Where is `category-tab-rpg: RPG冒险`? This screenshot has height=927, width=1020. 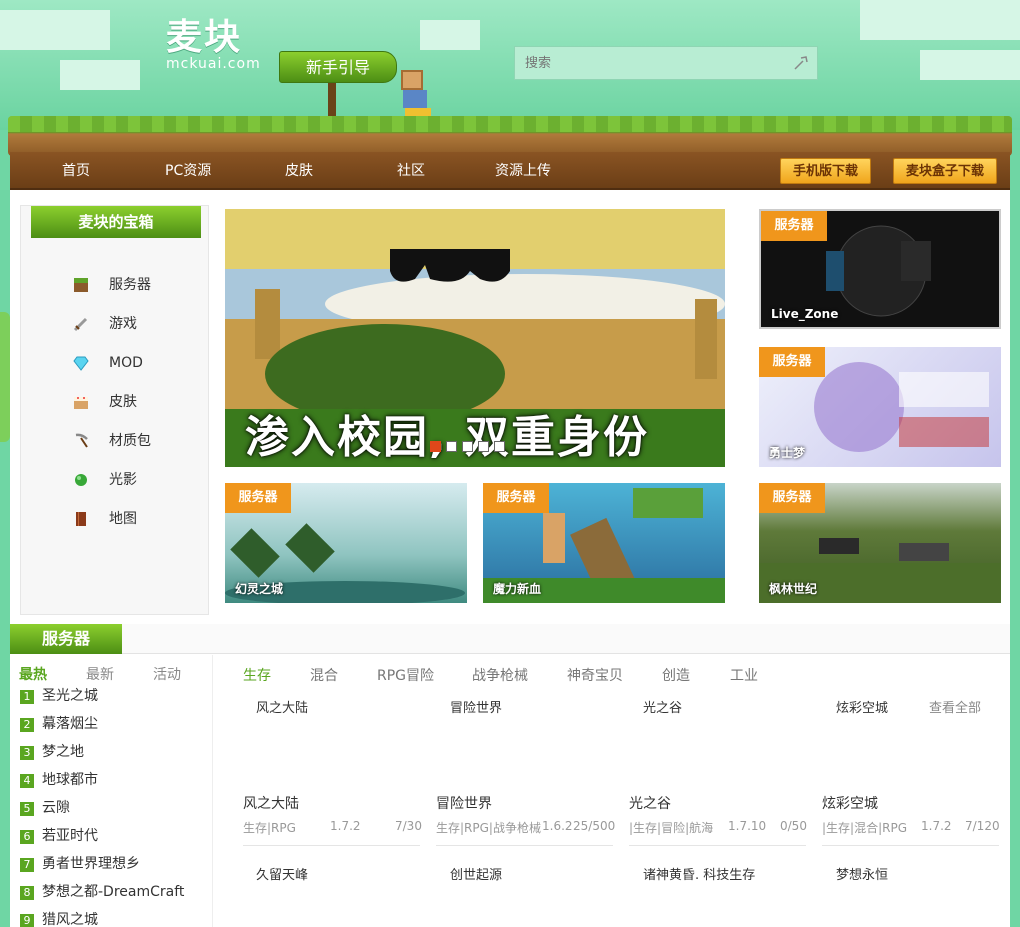 category-tab-rpg: RPG冒险 is located at coordinates (405, 675).